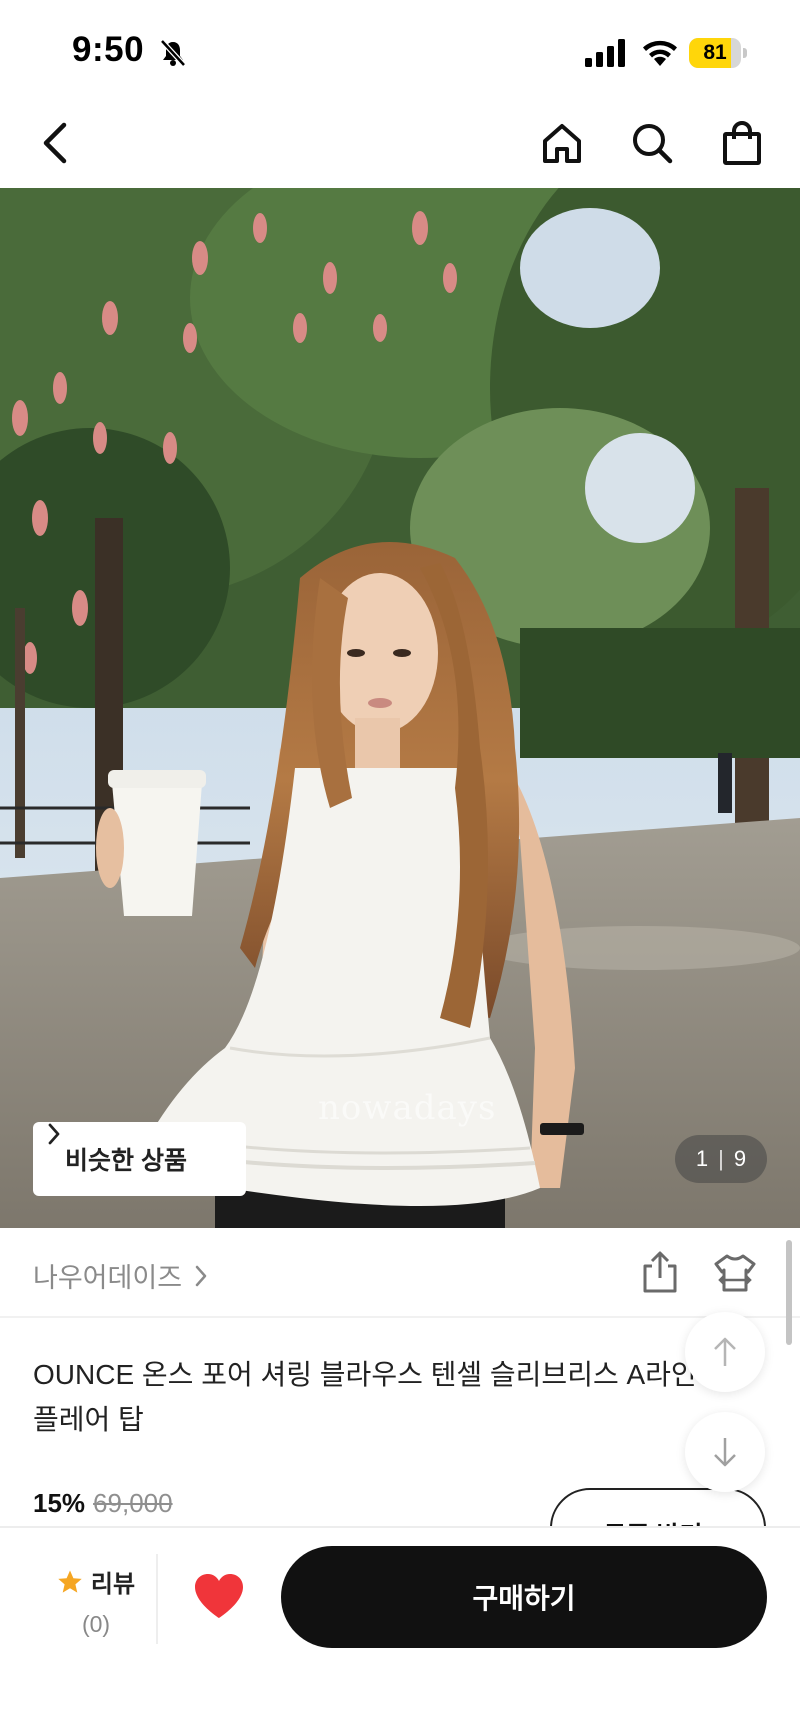  What do you see at coordinates (400, 50) in the screenshot?
I see `status-bar: 9:50 81` at bounding box center [400, 50].